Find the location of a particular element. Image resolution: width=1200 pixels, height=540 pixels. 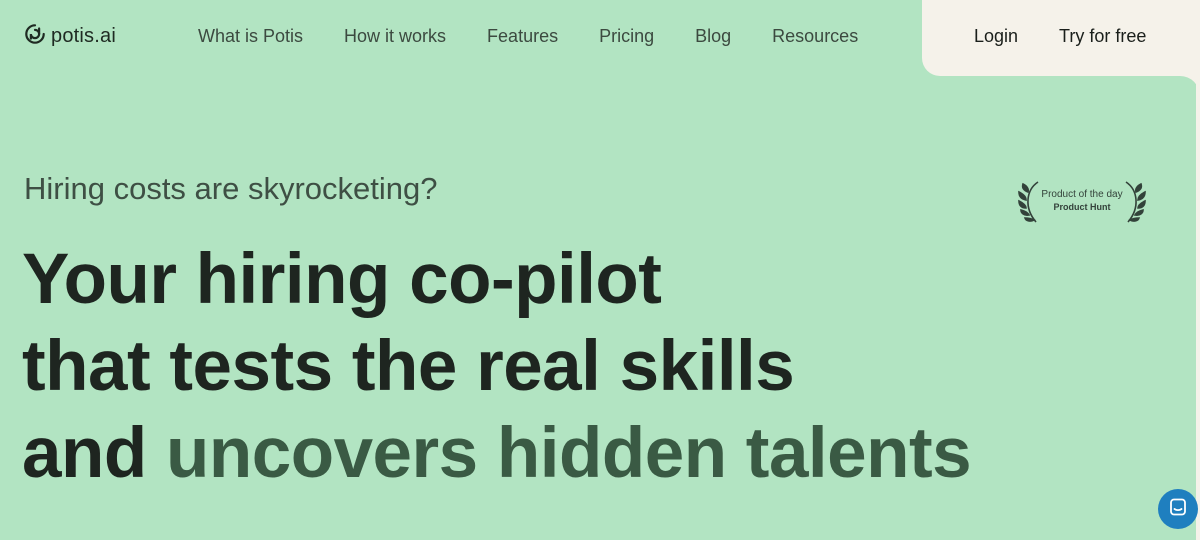

product-hunt-badge: Product of the day Product Hunt is located at coordinates (1082, 202).